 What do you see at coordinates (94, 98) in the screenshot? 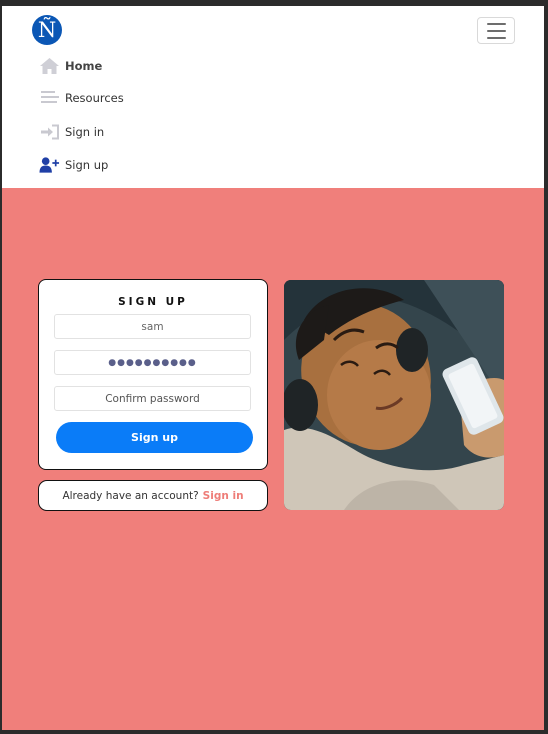
I see `nav-item-label: Resources` at bounding box center [94, 98].